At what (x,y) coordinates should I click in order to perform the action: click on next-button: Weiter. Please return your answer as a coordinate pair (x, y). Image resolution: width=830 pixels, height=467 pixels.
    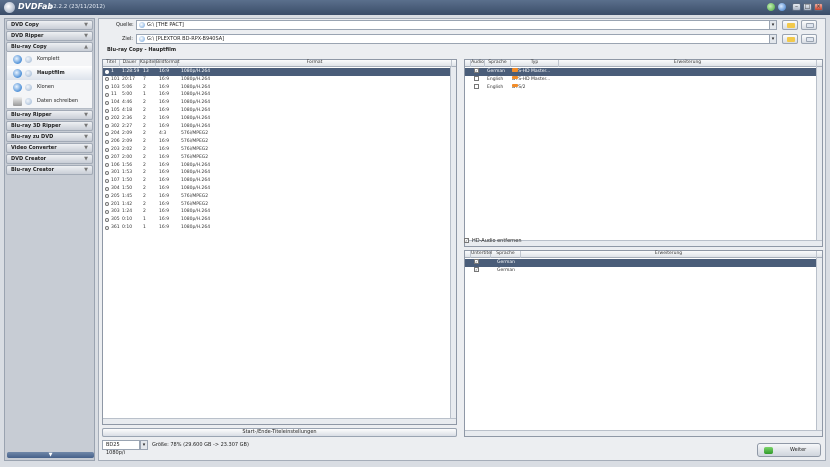
    Looking at the image, I should click on (789, 450).